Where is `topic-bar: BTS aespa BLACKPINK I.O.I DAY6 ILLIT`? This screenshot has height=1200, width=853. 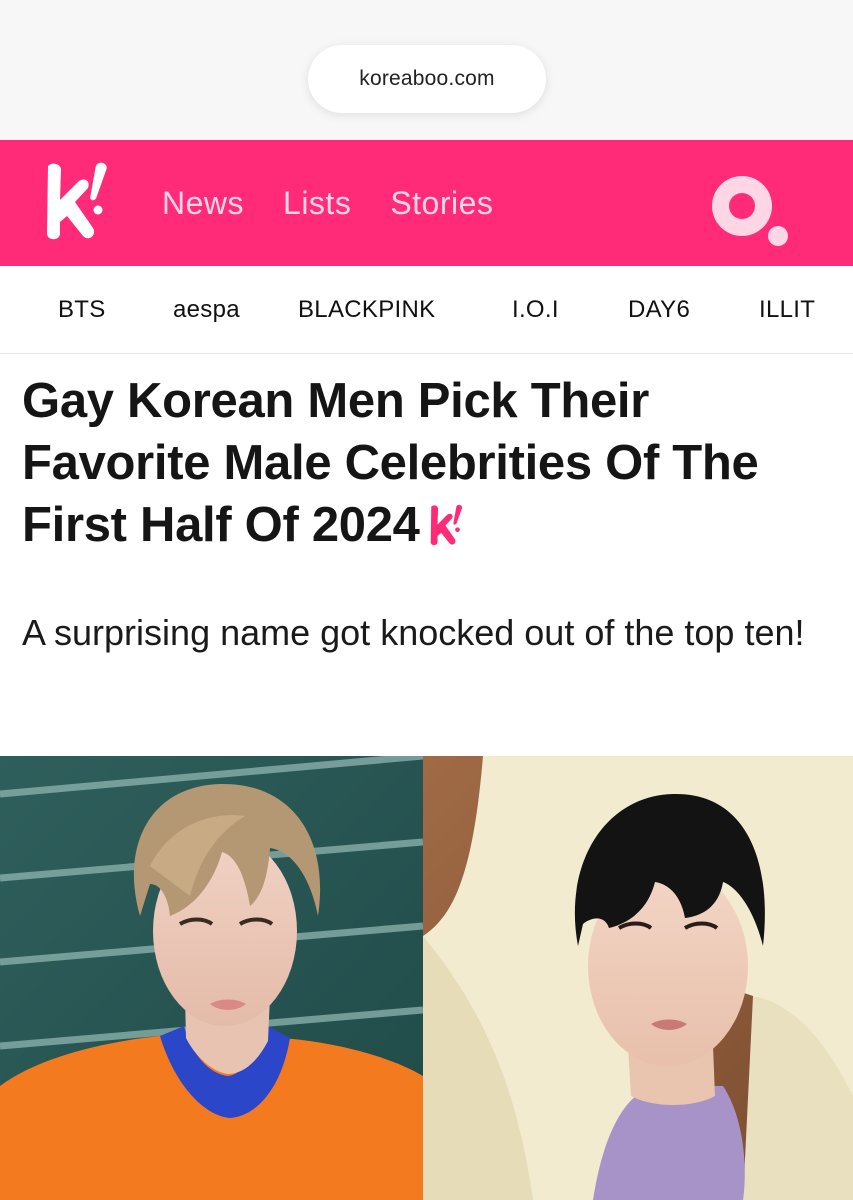
topic-bar: BTS aespa BLACKPINK I.O.I DAY6 ILLIT is located at coordinates (426, 310).